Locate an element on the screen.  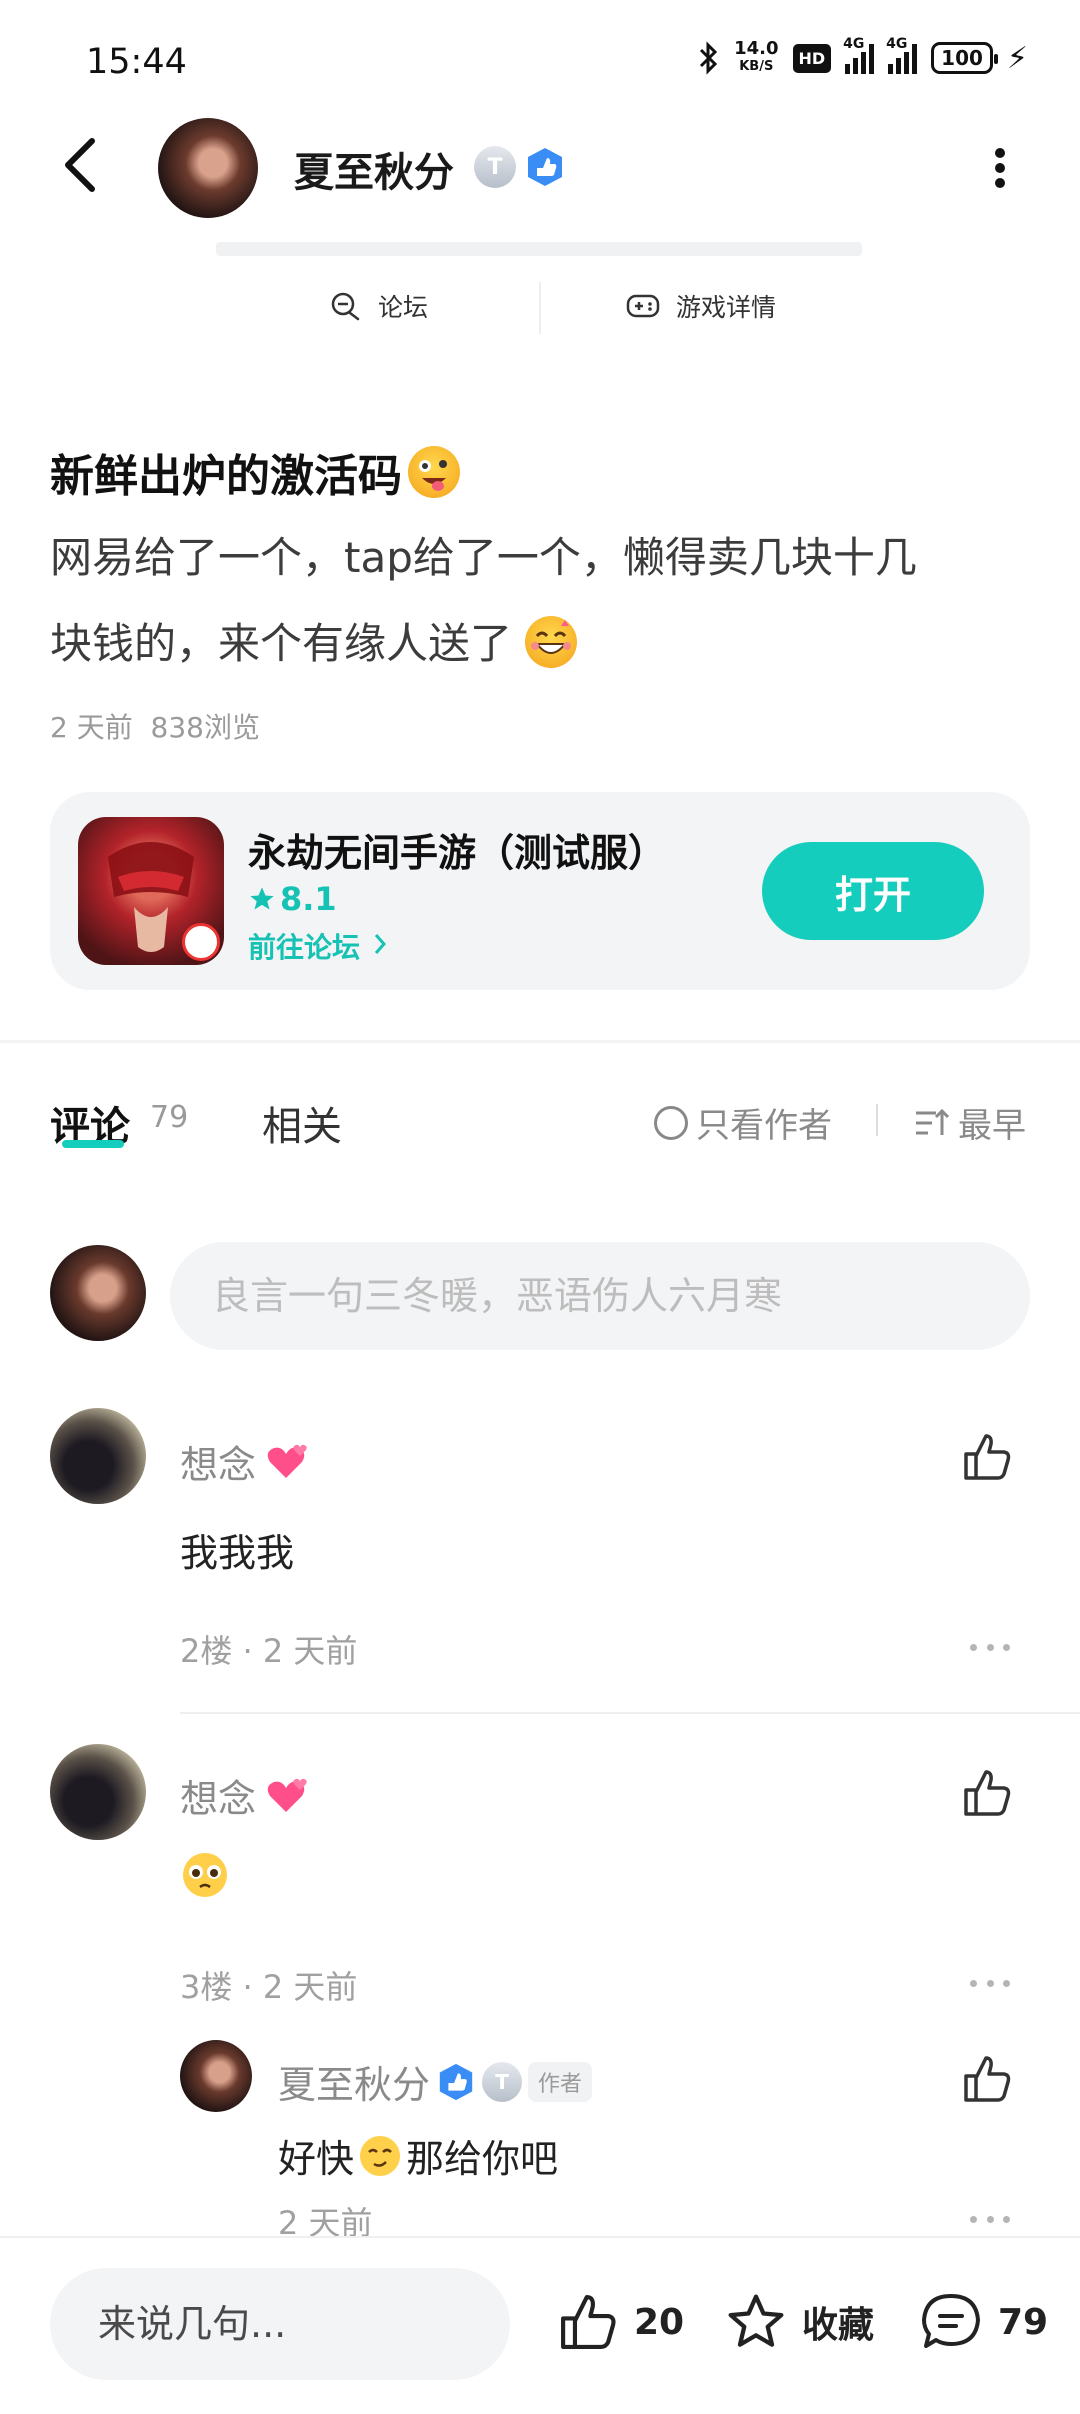
only-author-toggle: 只看作者 is located at coordinates (743, 1122).